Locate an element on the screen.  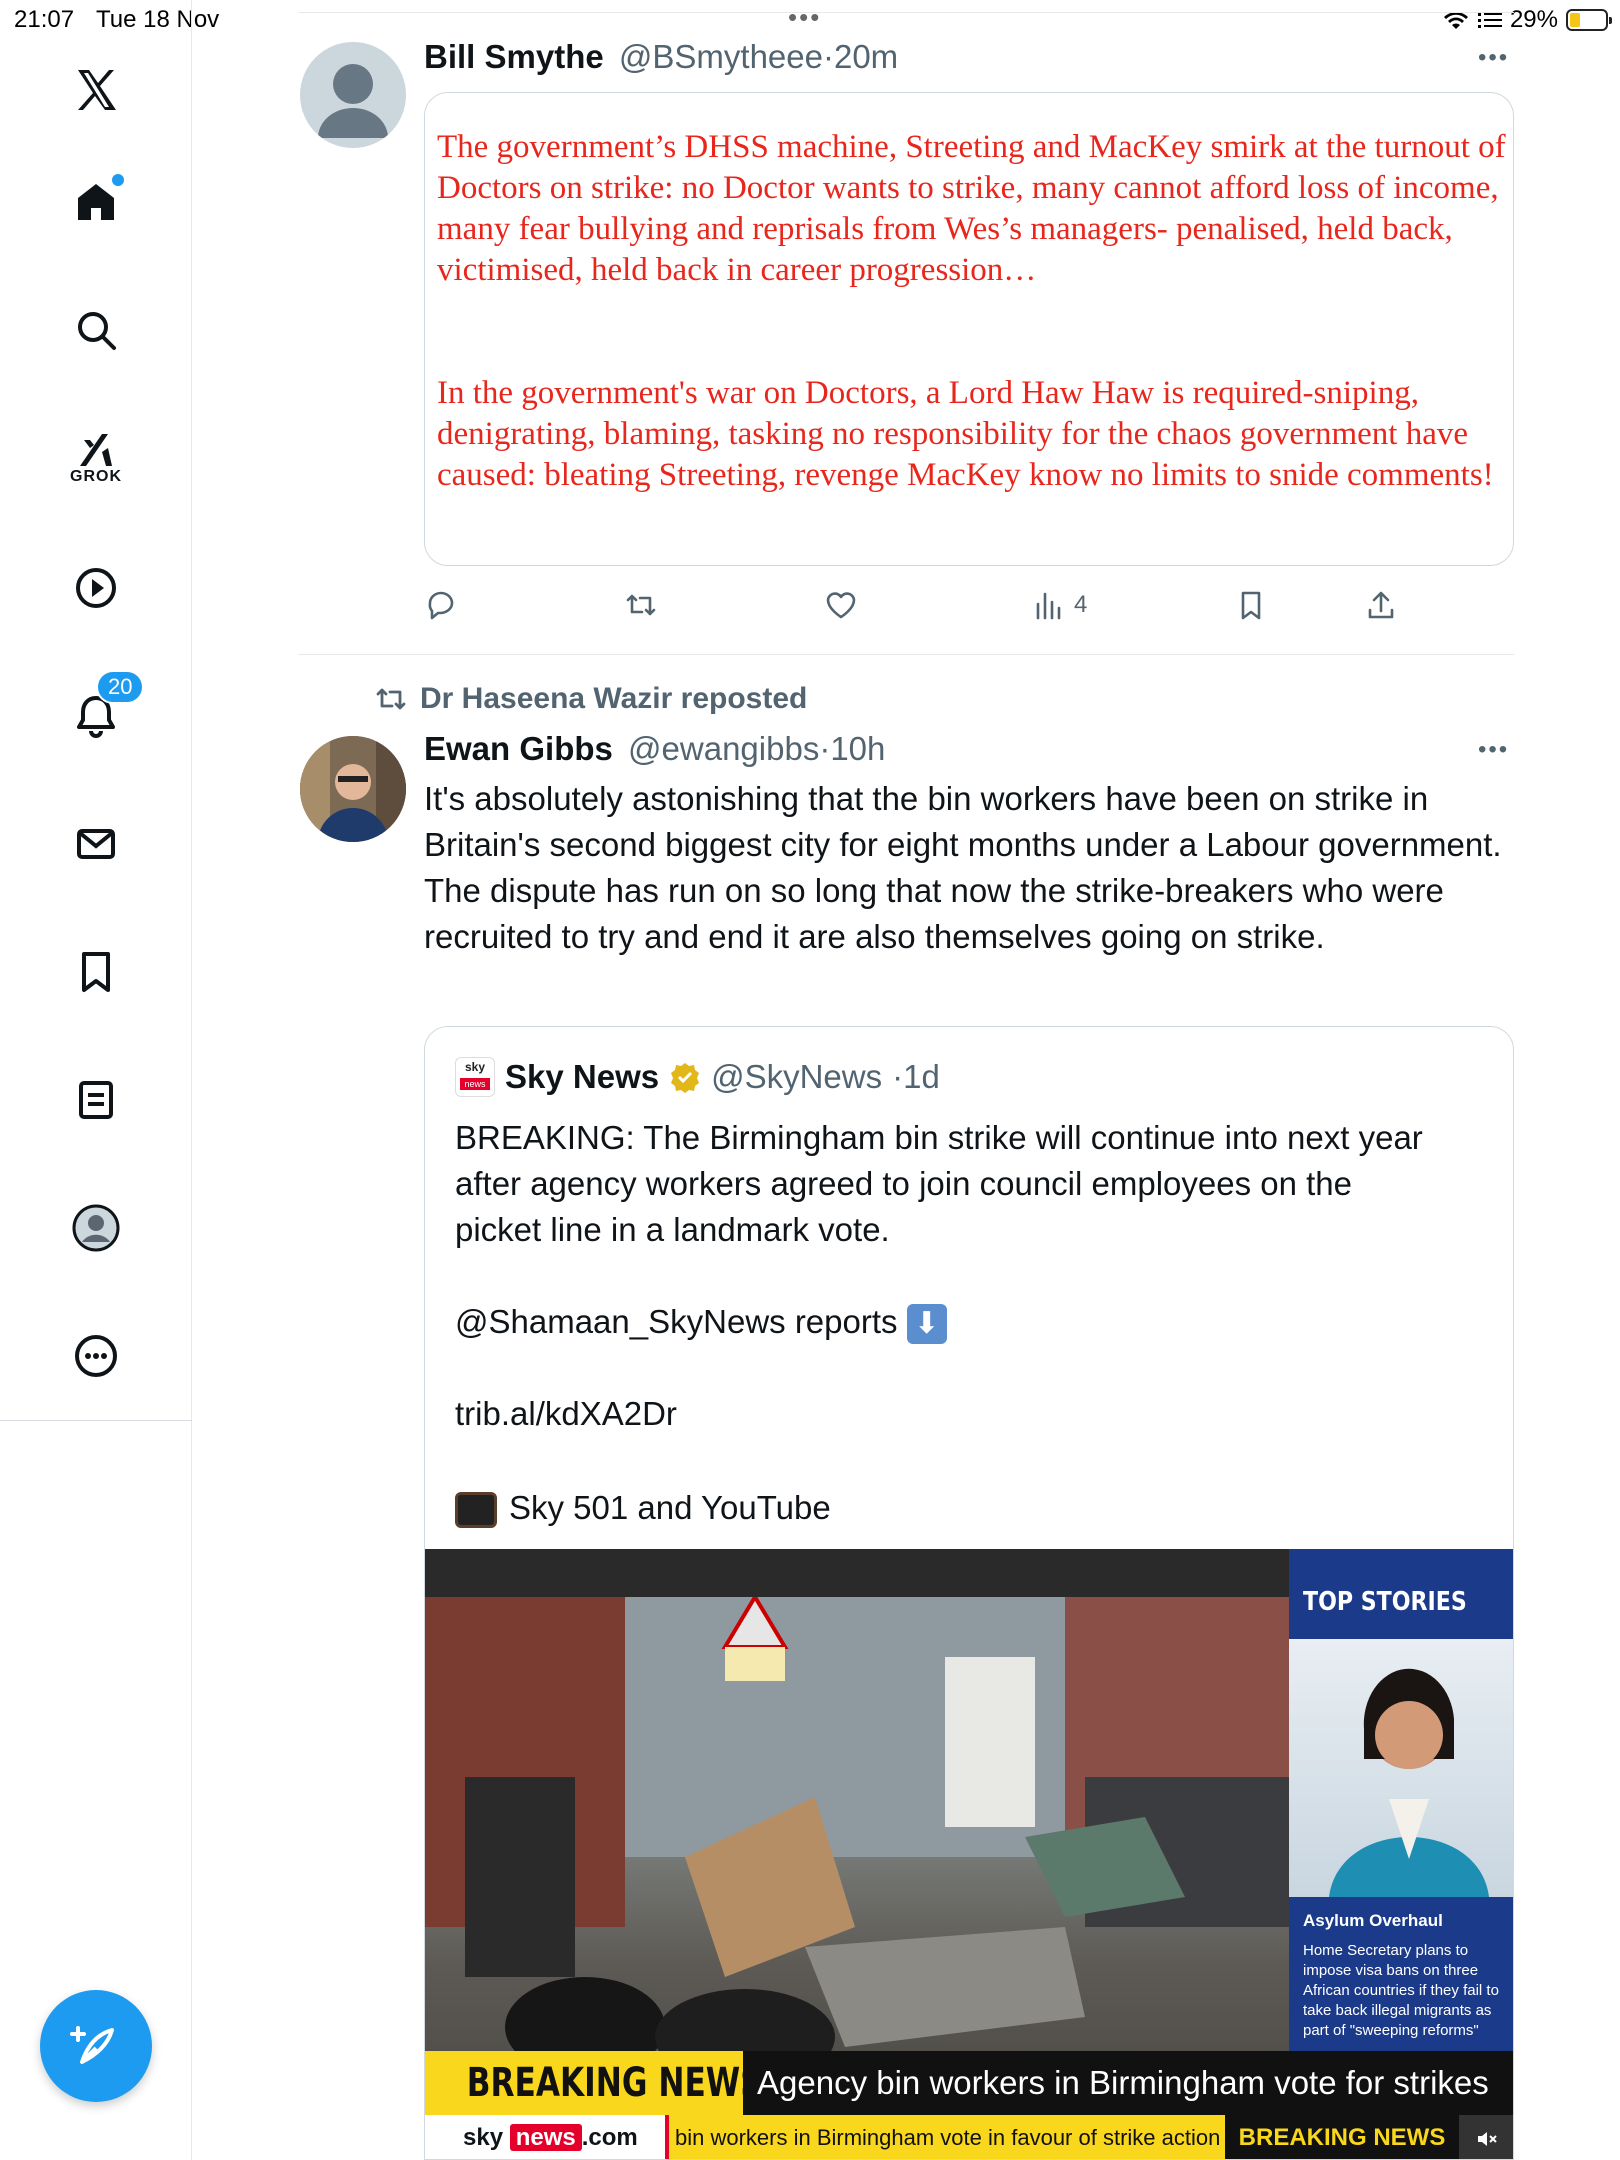
user-handle: @BSmytheee is located at coordinates (721, 56).